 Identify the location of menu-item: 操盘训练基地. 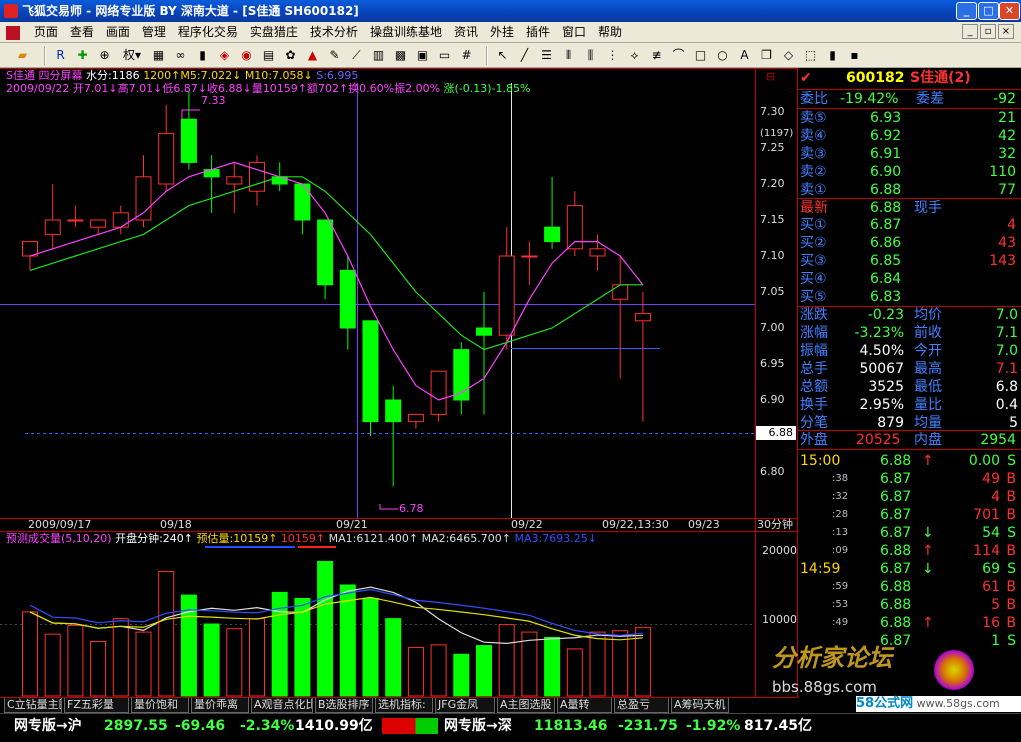
(406, 32).